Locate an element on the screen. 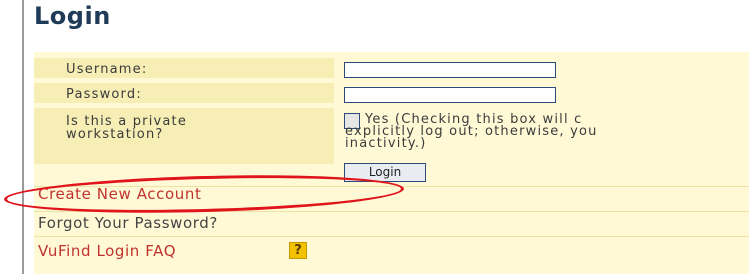 This screenshot has width=749, height=274. left-divider is located at coordinates (23, 137).